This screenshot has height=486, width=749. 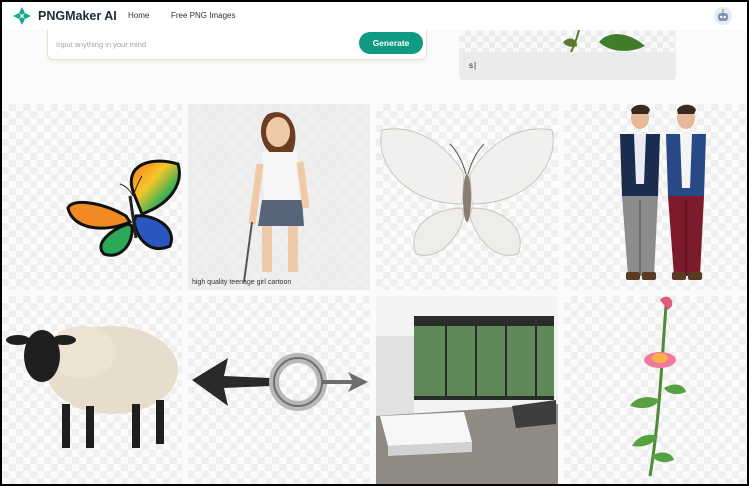 I want to click on white-butterfly-icon, so click(x=467, y=192).